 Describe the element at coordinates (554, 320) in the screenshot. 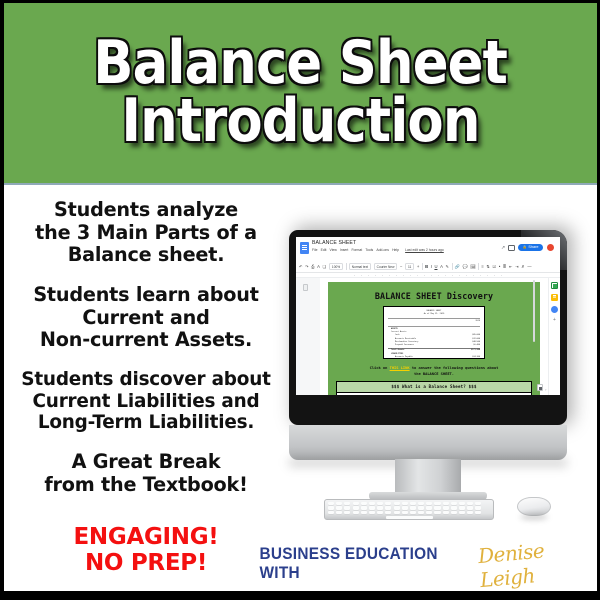

I see `add-app-icon: +` at that location.